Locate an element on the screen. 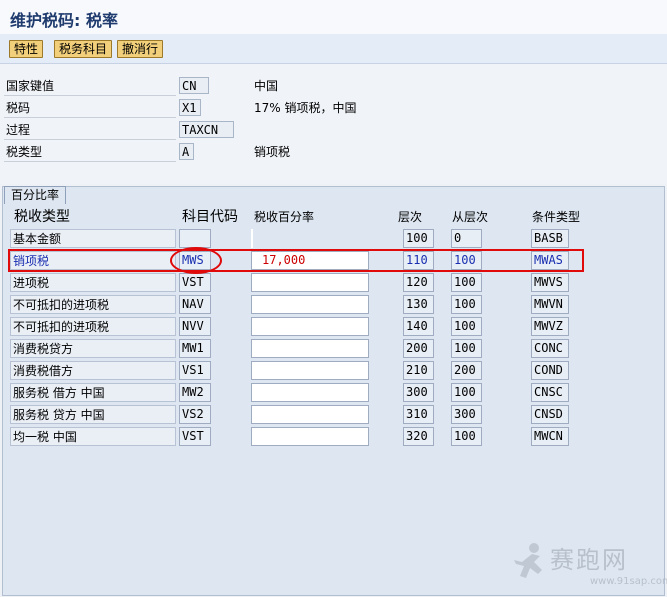 The image size is (667, 597). group-title: 百分比率 is located at coordinates (35, 195).